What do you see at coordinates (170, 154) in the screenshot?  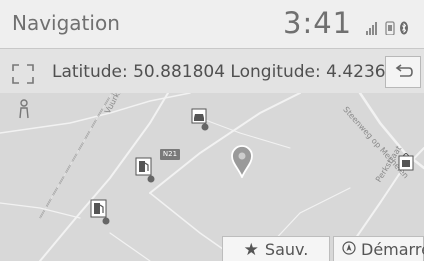 I see `road-number-sign: N21` at bounding box center [170, 154].